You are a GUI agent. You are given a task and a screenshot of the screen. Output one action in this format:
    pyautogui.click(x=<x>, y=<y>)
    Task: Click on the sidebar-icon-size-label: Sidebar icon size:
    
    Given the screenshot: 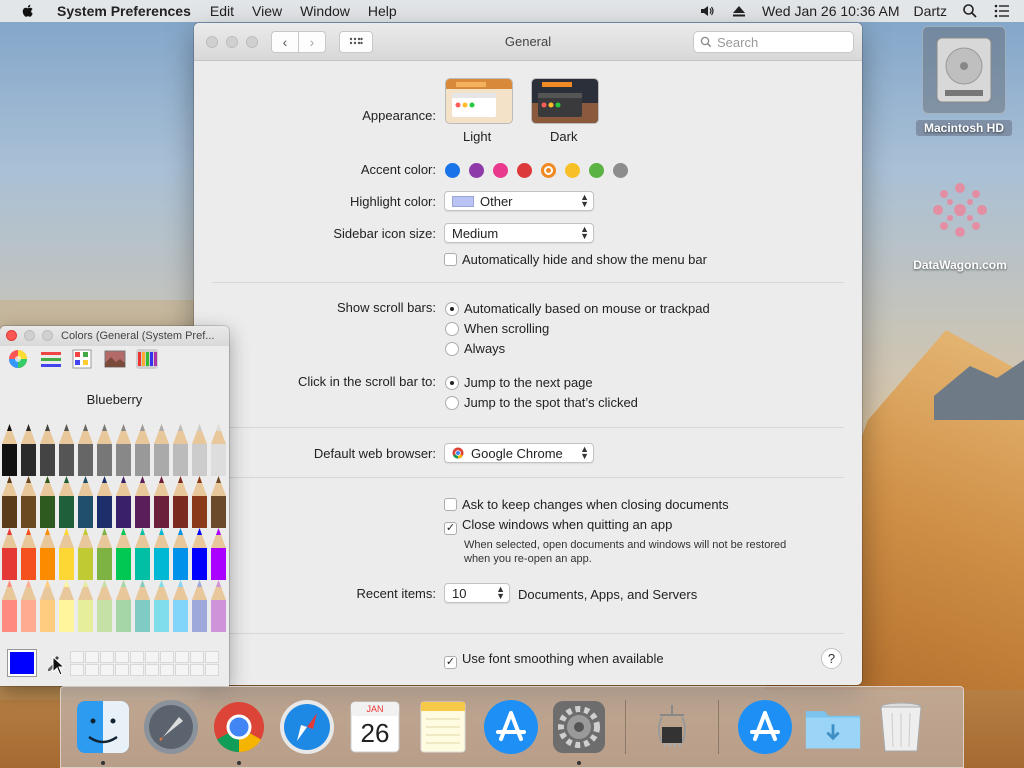 What is the action you would take?
    pyautogui.click(x=384, y=233)
    